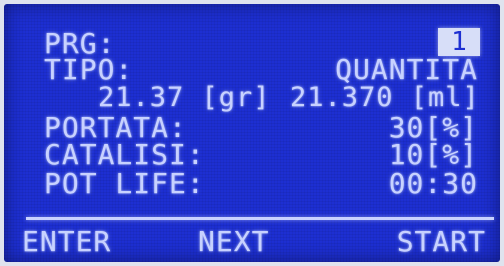  Describe the element at coordinates (433, 154) in the screenshot. I see `catalisi-value: 10[%]` at that location.